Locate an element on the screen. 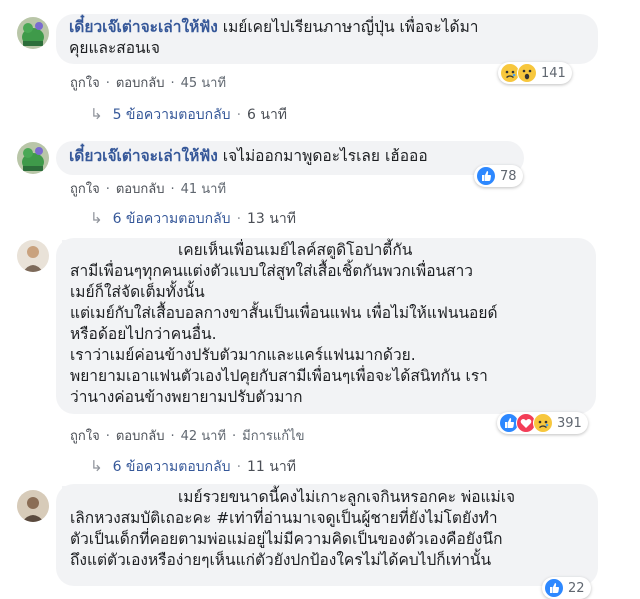 The image size is (640, 599). reaction-summary: 141 is located at coordinates (535, 73).